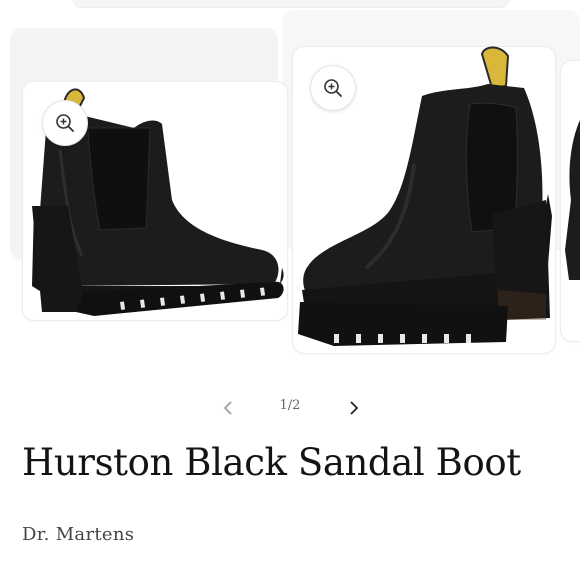 The width and height of the screenshot is (580, 580). I want to click on search-bar-edge, so click(291, 4).